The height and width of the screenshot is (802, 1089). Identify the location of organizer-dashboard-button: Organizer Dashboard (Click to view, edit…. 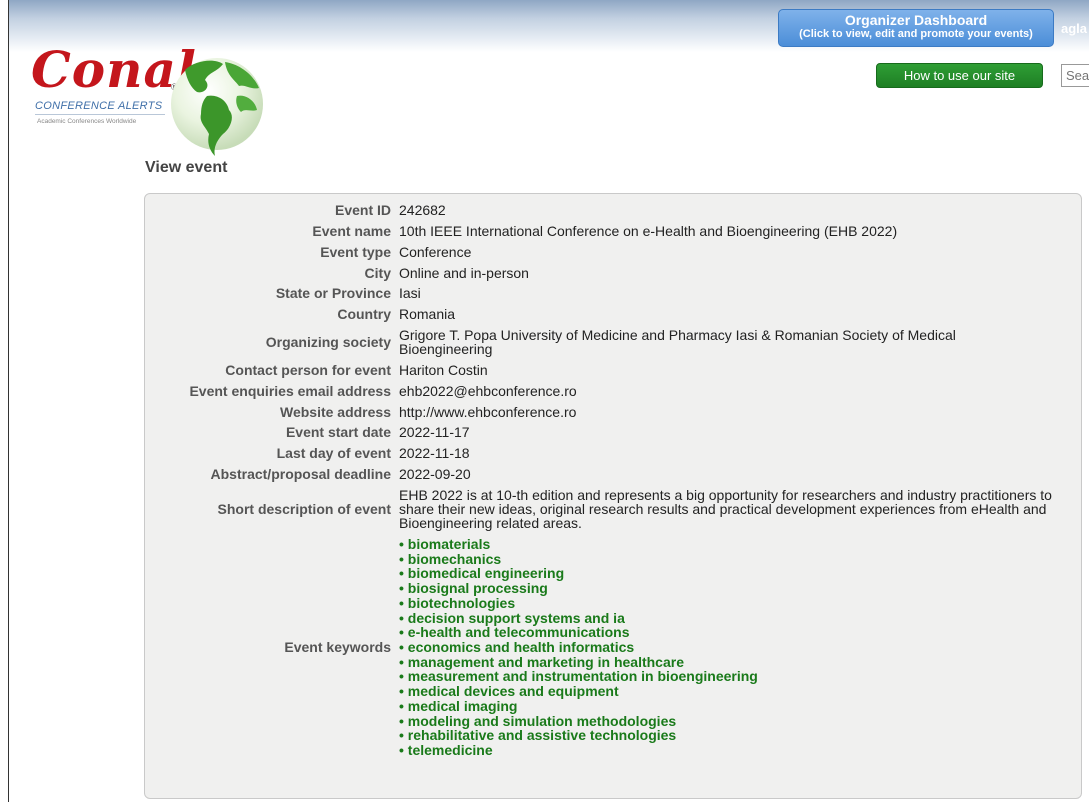
(916, 28).